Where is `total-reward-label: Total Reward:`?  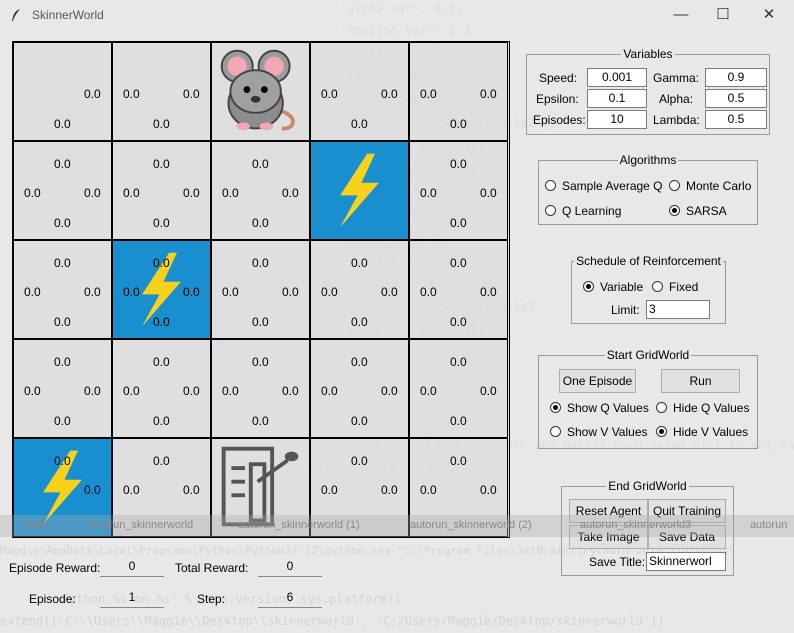 total-reward-label: Total Reward: is located at coordinates (212, 568).